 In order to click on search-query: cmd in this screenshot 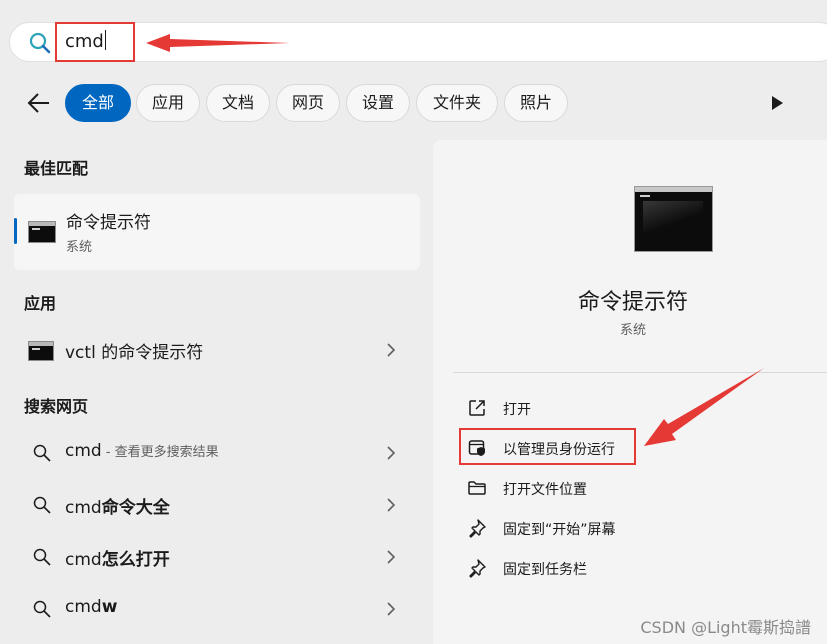, I will do `click(84, 41)`.